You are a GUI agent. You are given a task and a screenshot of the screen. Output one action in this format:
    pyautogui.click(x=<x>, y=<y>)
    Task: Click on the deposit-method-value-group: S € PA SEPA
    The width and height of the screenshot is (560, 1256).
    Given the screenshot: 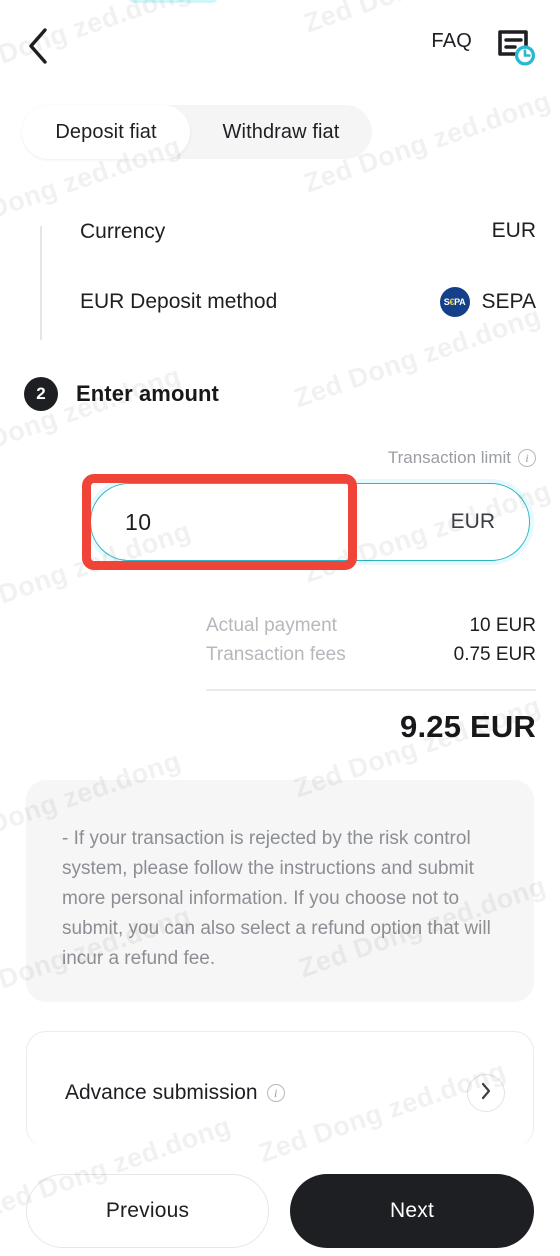 What is the action you would take?
    pyautogui.click(x=487, y=302)
    